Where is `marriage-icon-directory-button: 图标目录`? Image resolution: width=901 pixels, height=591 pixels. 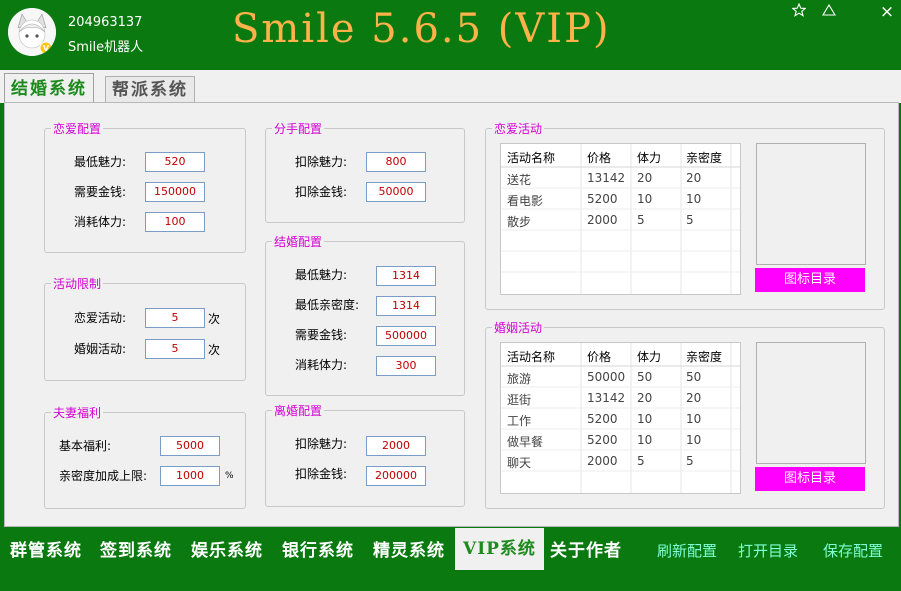 marriage-icon-directory-button: 图标目录 is located at coordinates (810, 479).